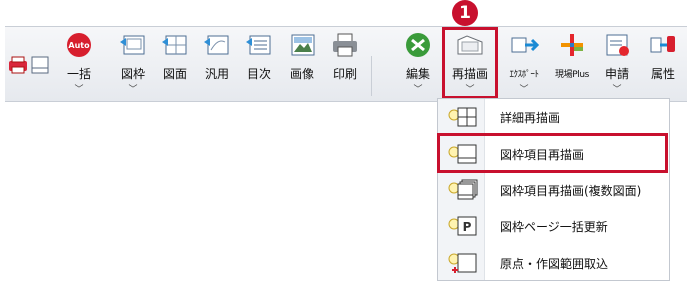 This screenshot has height=281, width=687. Describe the element at coordinates (258, 74) in the screenshot. I see `index-label: 目次` at that location.